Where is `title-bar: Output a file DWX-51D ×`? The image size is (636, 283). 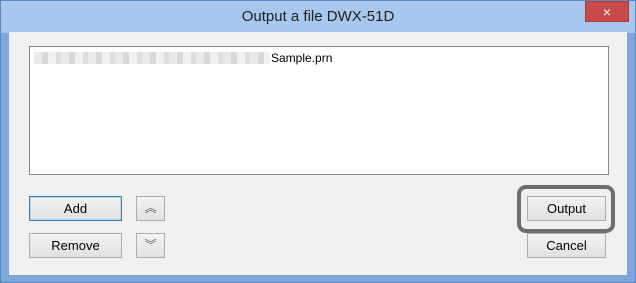
title-bar: Output a file DWX-51D × is located at coordinates (318, 17).